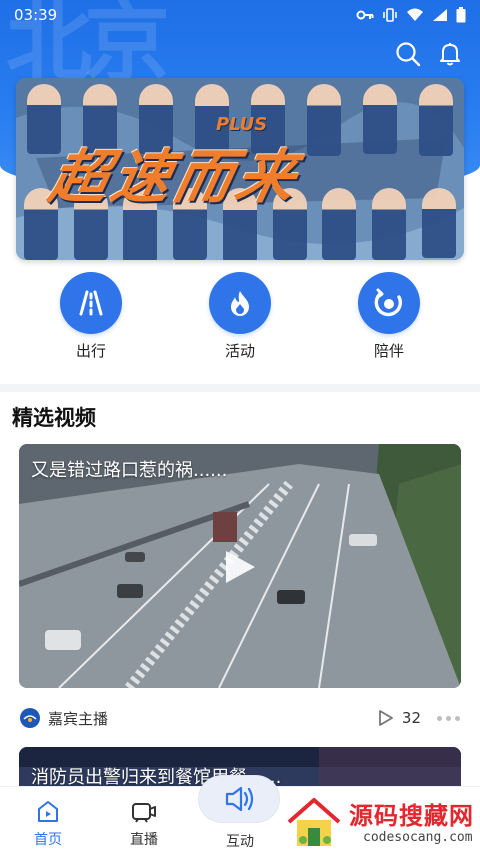 The image size is (480, 853). I want to click on battery-icon, so click(461, 15).